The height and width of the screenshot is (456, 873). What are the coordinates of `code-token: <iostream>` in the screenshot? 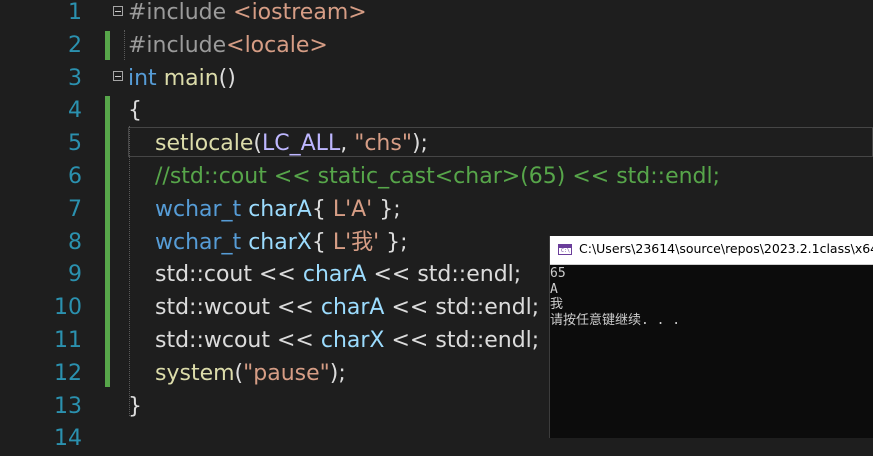 It's located at (300, 12).